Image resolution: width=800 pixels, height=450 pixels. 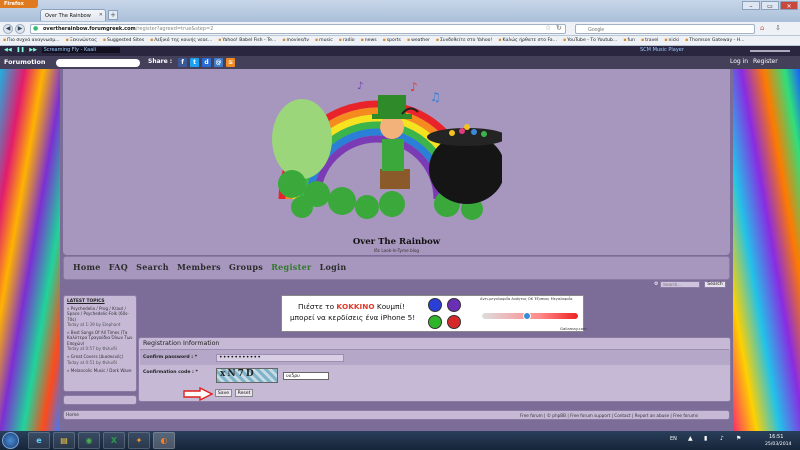 I want to click on topic-link: » Great Covers (Διασκευές), so click(x=95, y=356).